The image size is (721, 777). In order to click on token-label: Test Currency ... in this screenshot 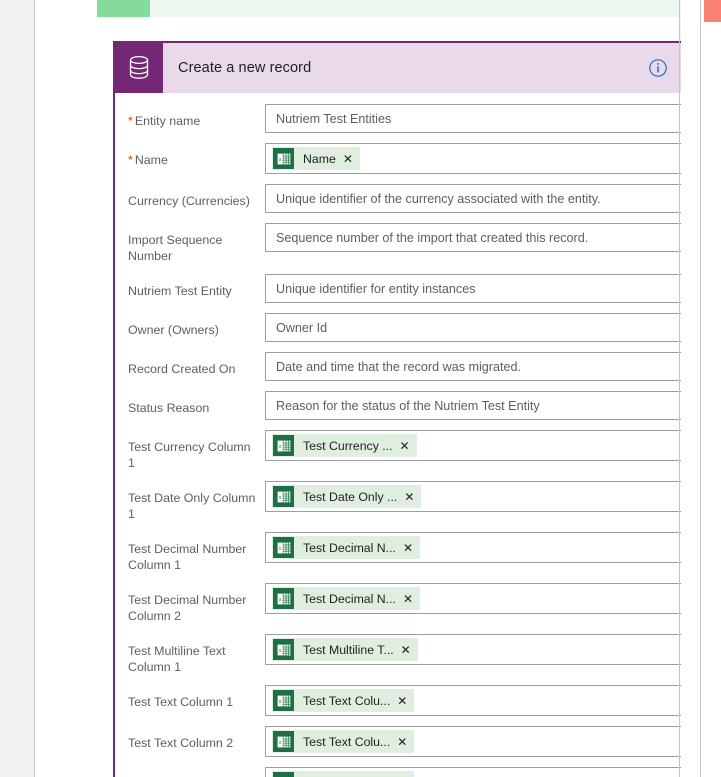, I will do `click(348, 445)`.